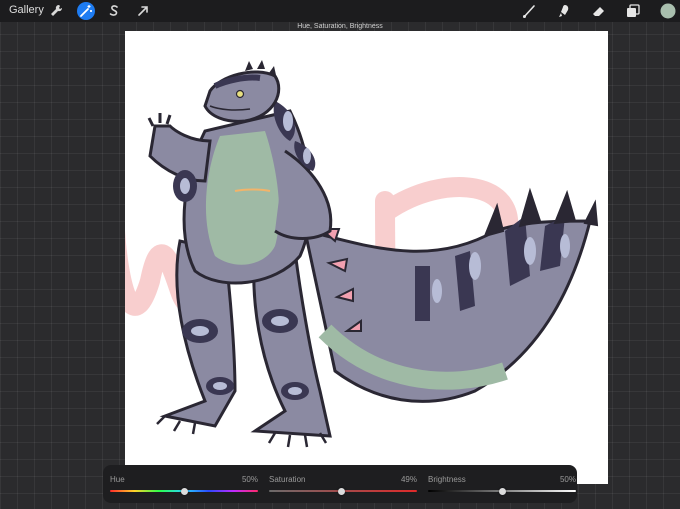 The image size is (680, 509). Describe the element at coordinates (343, 484) in the screenshot. I see `saturation-slider-group: Saturation 49%` at that location.